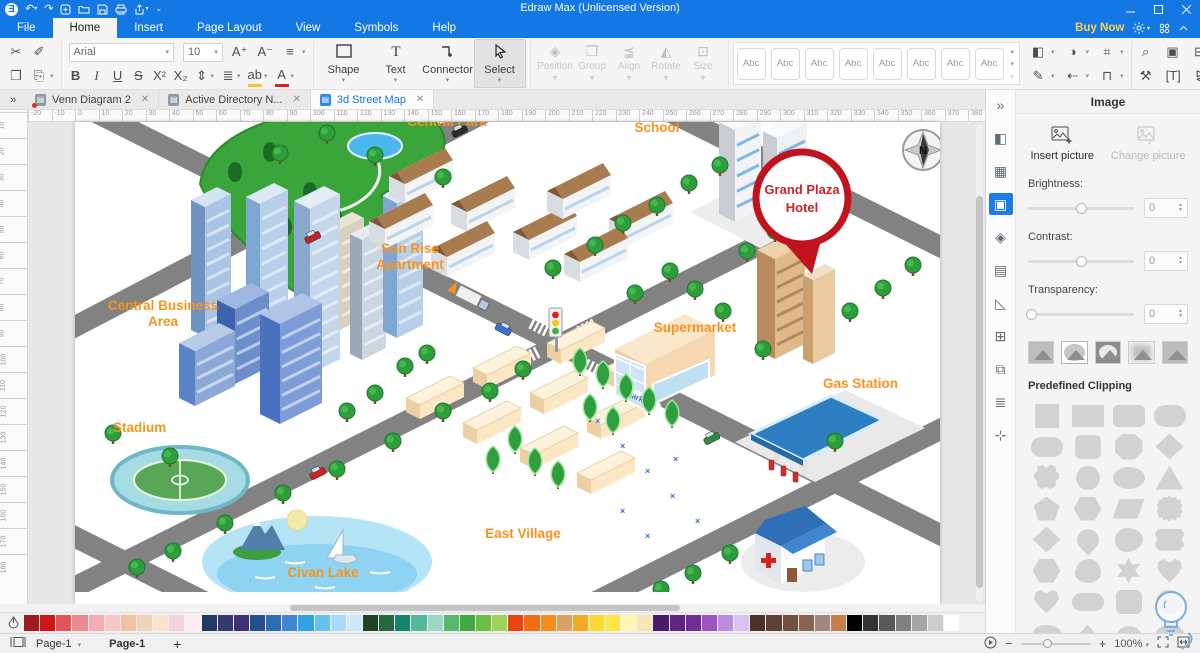  I want to click on close-button, so click(1186, 9).